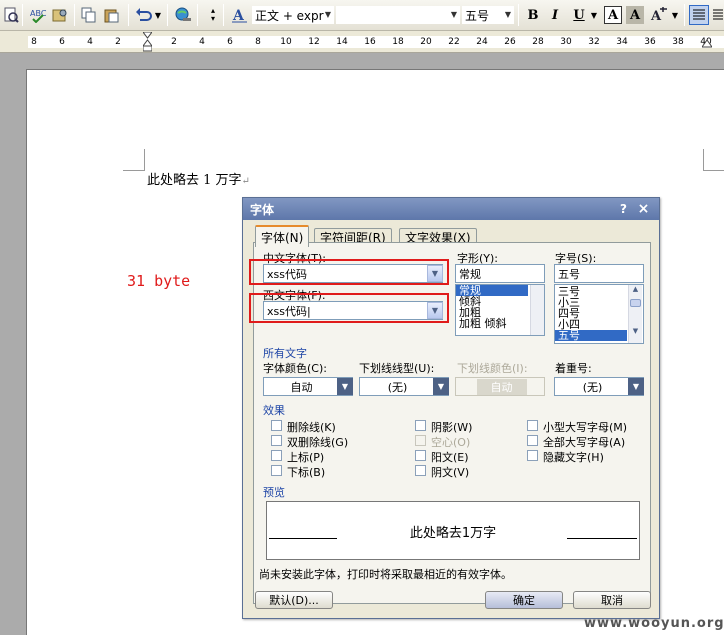  I want to click on style-value: 常规, so click(470, 274).